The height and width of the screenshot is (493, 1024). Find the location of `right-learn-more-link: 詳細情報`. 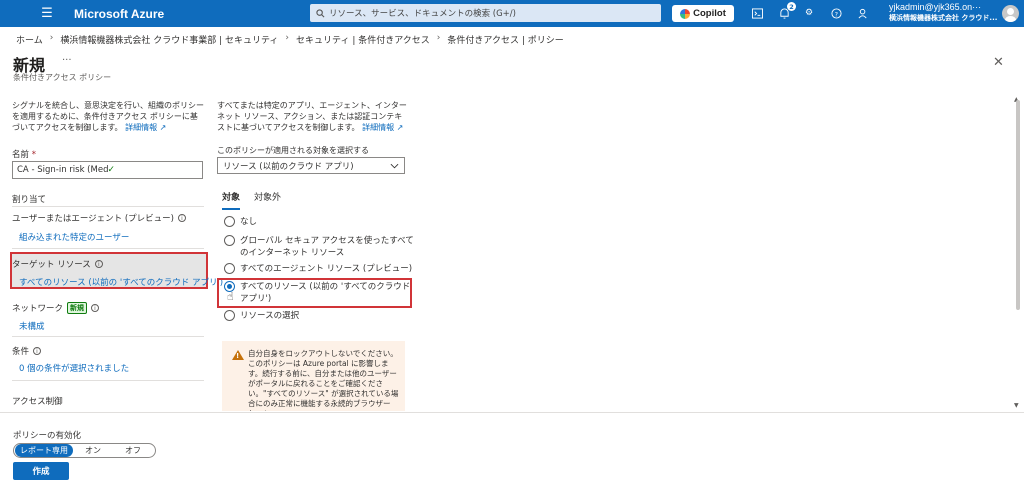

right-learn-more-link: 詳細情報 is located at coordinates (378, 127).